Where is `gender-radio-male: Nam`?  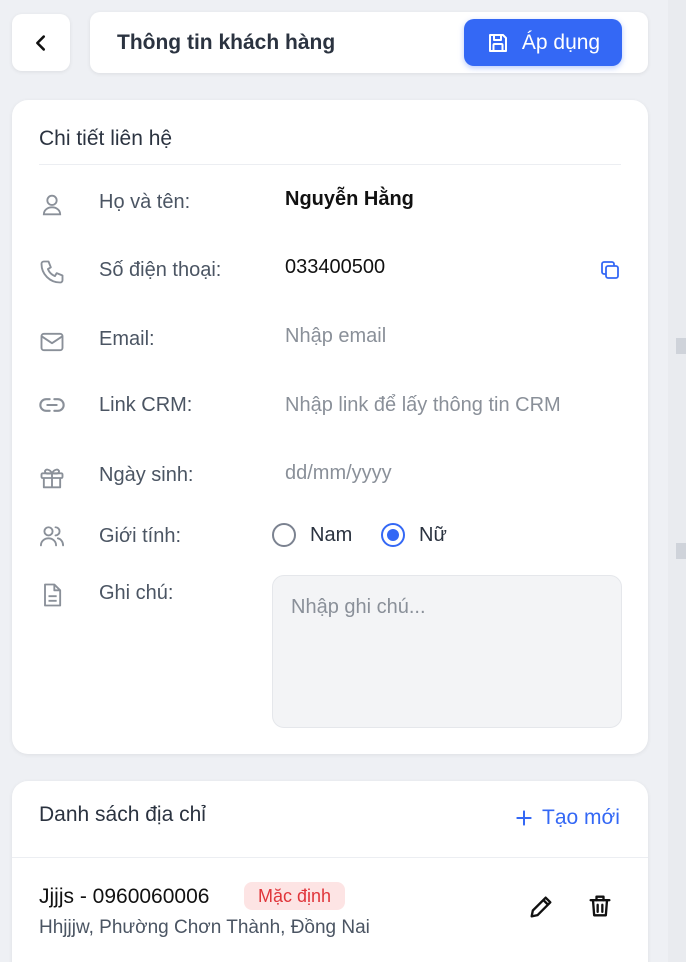
gender-radio-male: Nam is located at coordinates (312, 535).